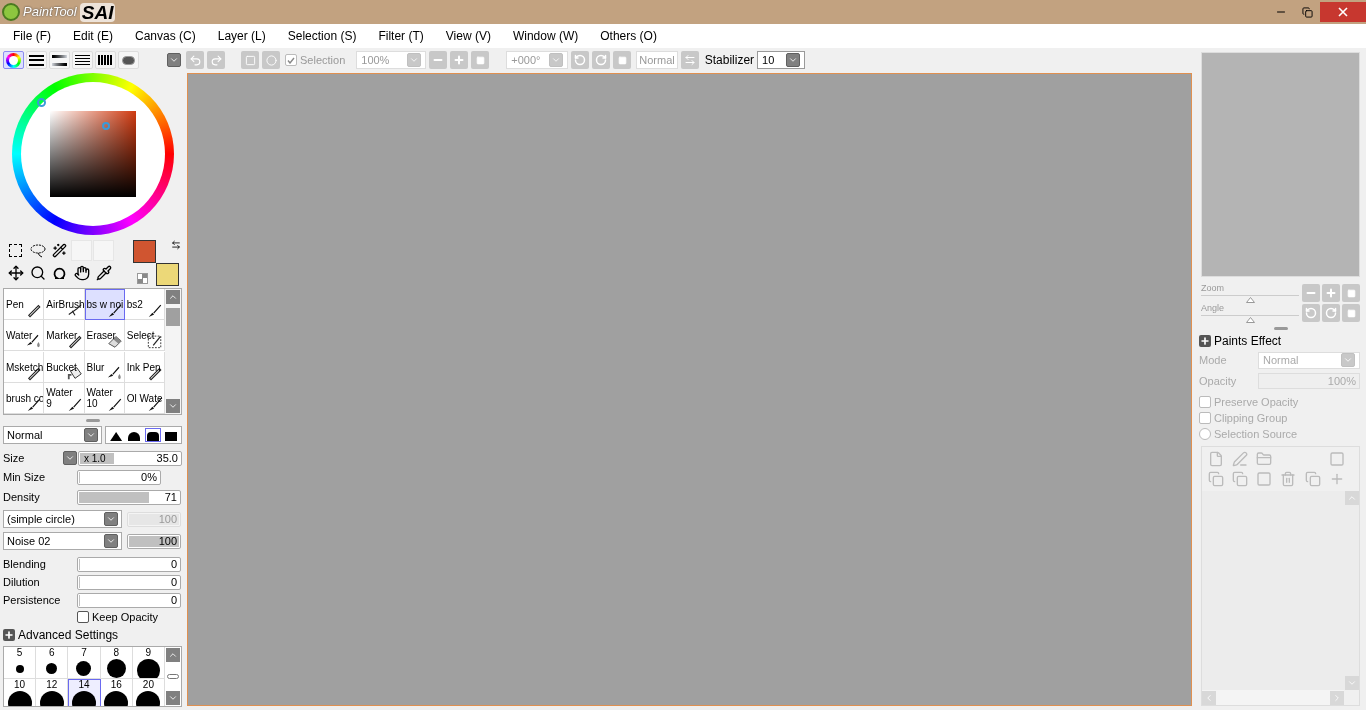  I want to click on texture-dropdown: Noise 02, so click(62, 541).